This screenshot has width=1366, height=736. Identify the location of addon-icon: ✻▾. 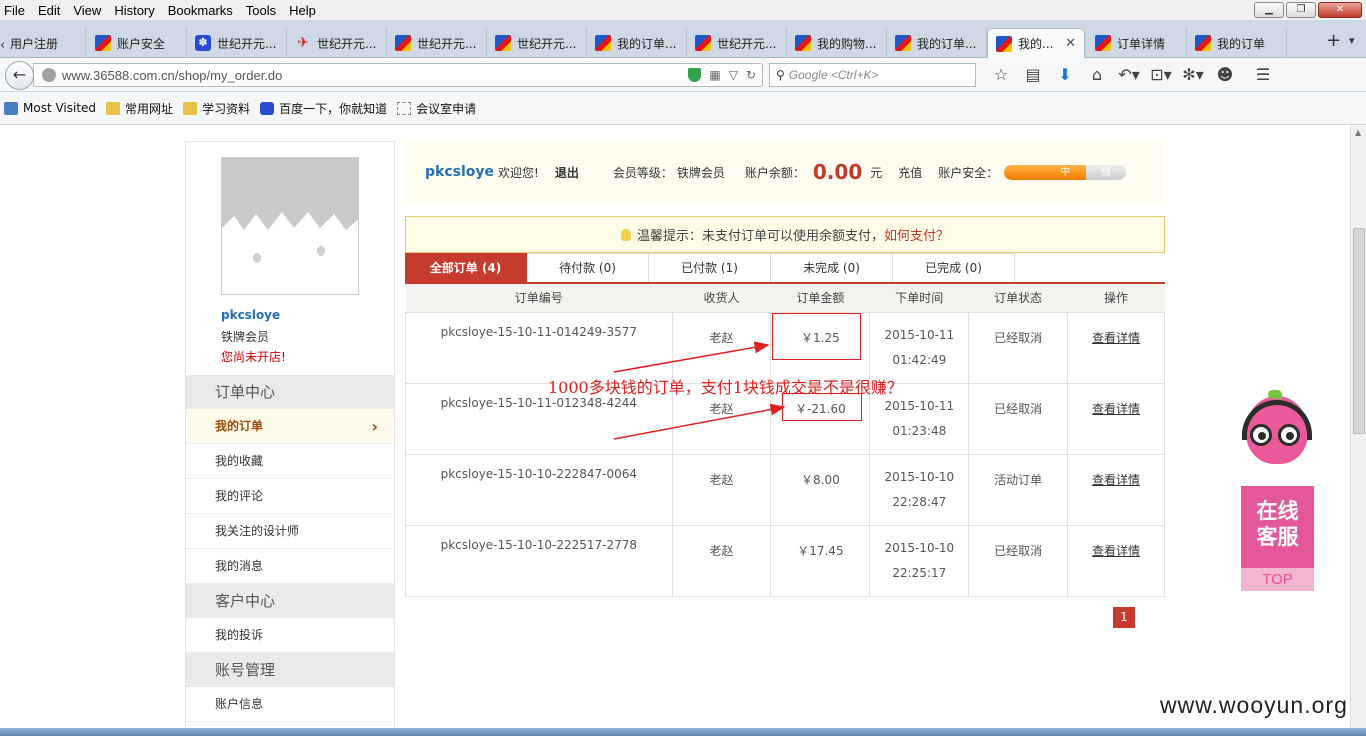
(1193, 75).